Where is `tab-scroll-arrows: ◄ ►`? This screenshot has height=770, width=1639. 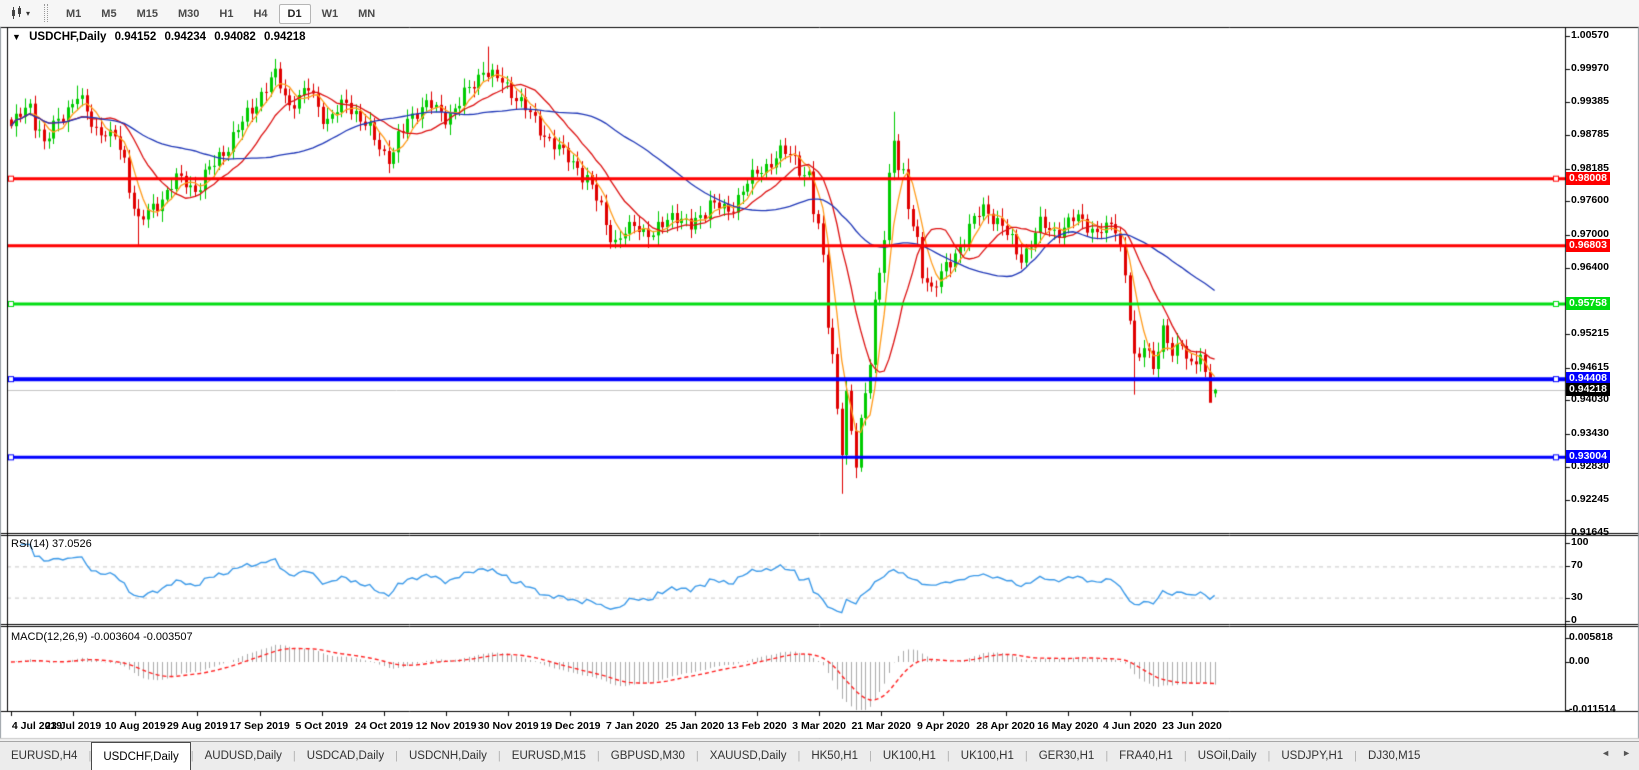
tab-scroll-arrows: ◄ ► is located at coordinates (1616, 753).